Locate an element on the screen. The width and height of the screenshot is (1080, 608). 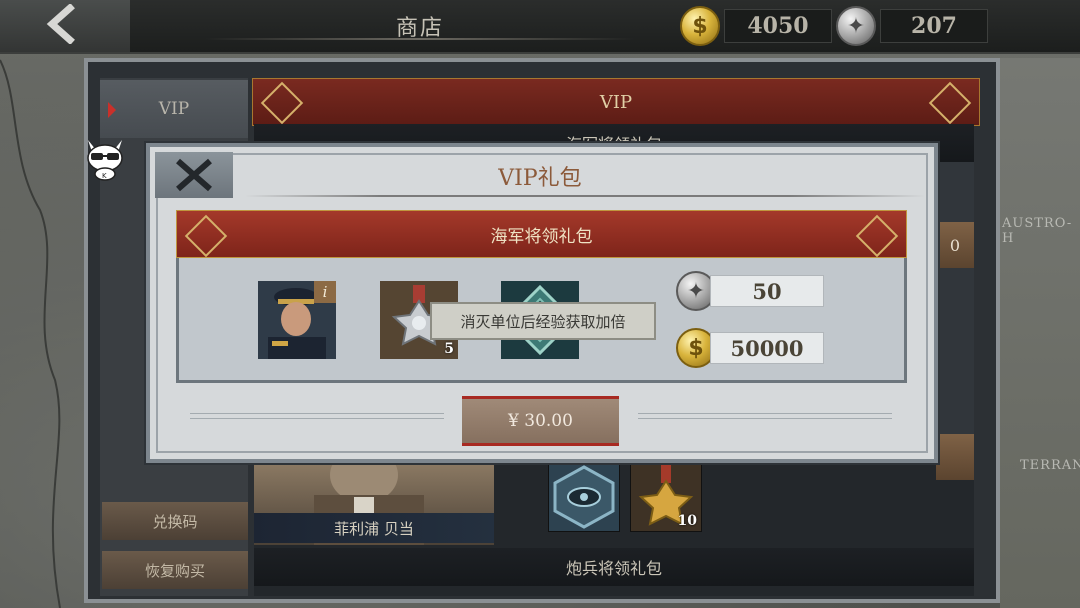
title-underline is located at coordinates (420, 39).